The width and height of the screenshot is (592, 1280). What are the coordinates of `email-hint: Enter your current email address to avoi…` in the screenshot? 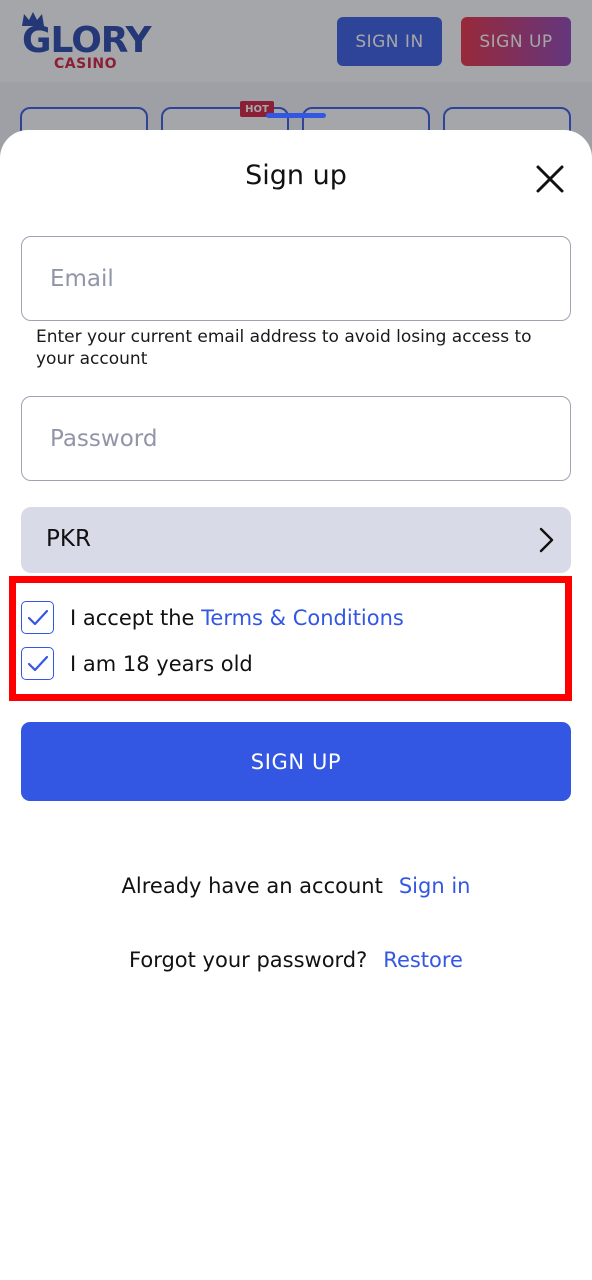 It's located at (284, 348).